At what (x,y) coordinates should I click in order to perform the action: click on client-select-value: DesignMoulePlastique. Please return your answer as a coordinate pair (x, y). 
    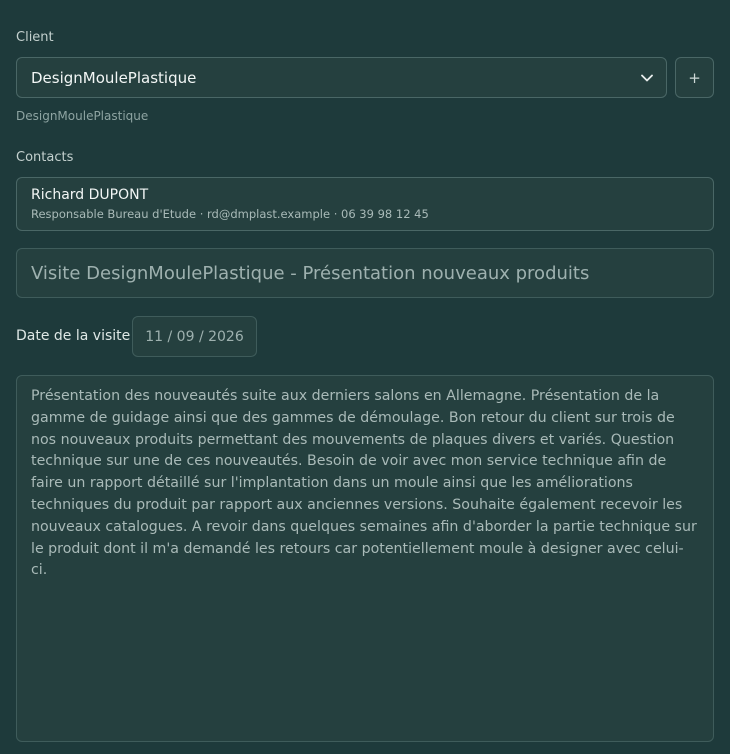
    Looking at the image, I should click on (114, 77).